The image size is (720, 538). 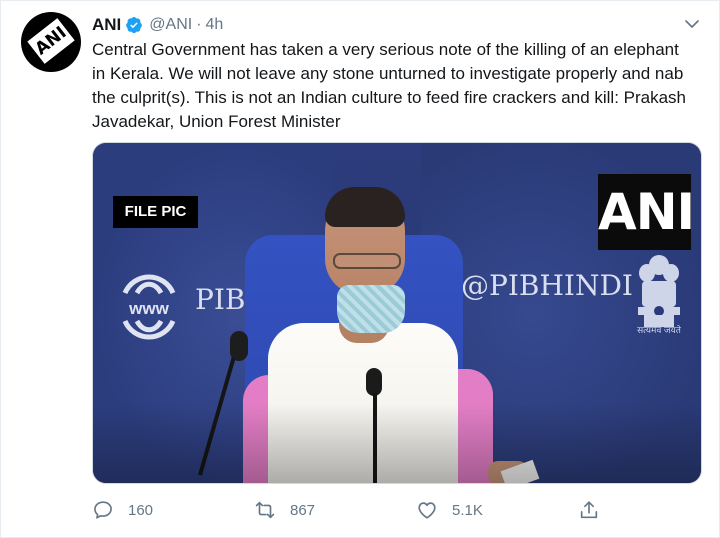 What do you see at coordinates (239, 346) in the screenshot?
I see `left-mic` at bounding box center [239, 346].